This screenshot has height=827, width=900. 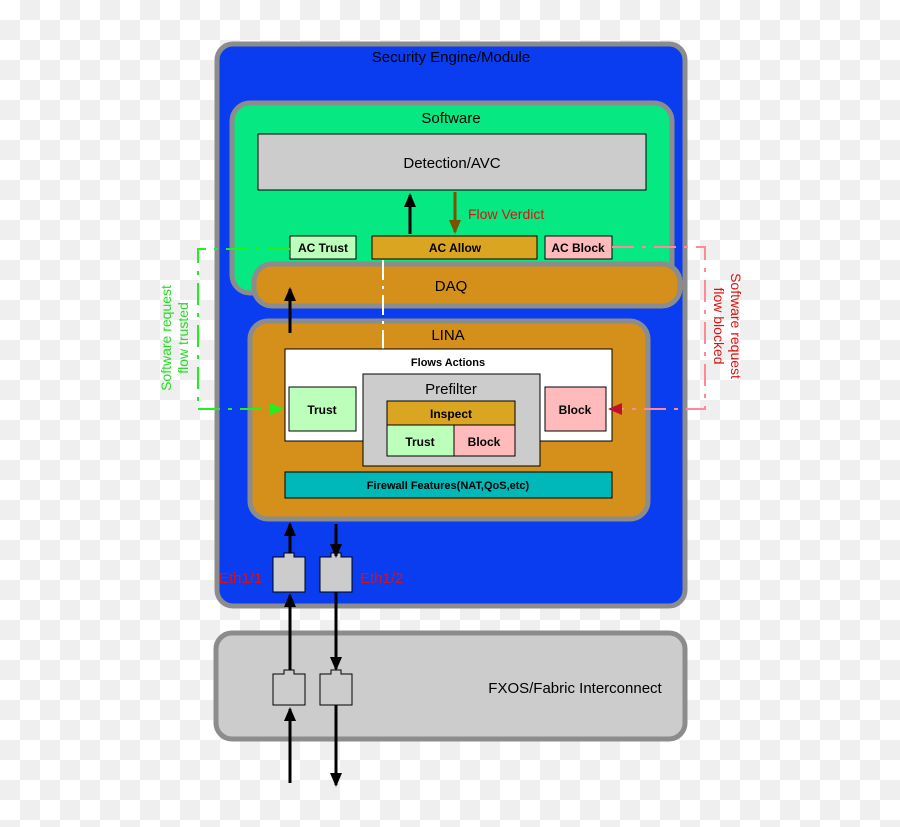 What do you see at coordinates (719, 325) in the screenshot?
I see `blocked-label-line2: flow blocked` at bounding box center [719, 325].